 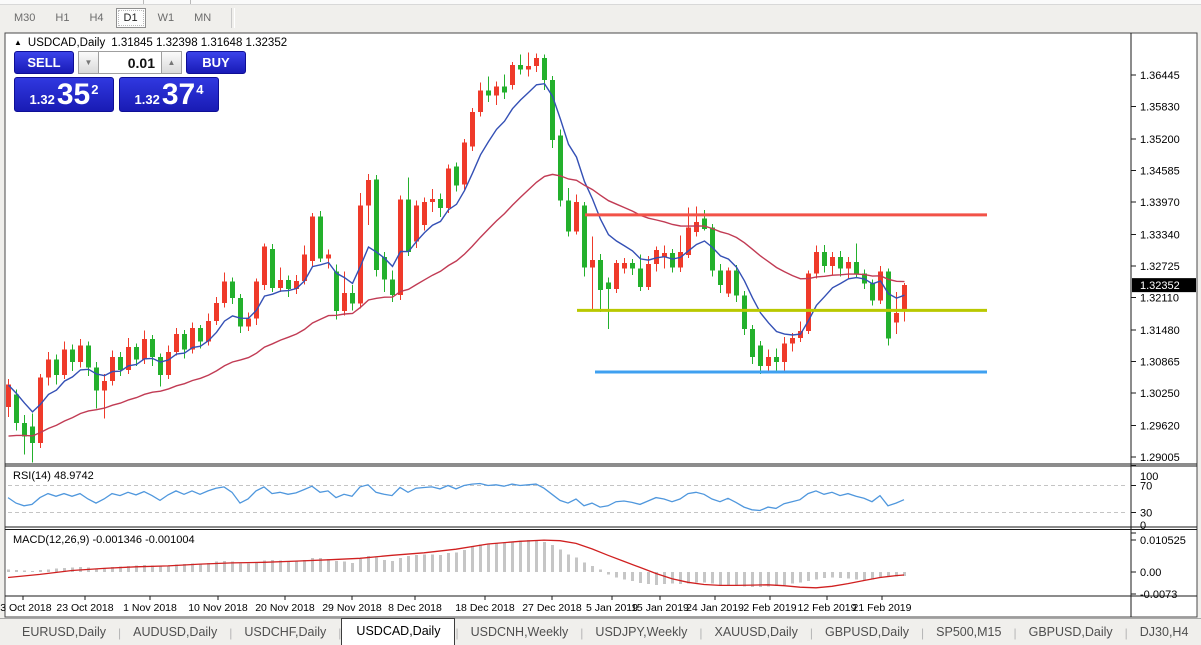 I want to click on buy-button: BUY, so click(x=216, y=62).